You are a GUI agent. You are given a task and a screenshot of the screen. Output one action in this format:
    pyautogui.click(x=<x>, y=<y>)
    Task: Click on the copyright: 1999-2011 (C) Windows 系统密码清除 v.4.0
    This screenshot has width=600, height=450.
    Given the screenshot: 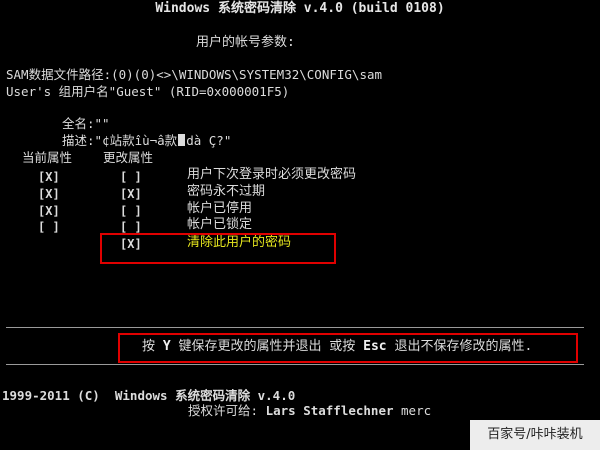 What is the action you would take?
    pyautogui.click(x=149, y=395)
    